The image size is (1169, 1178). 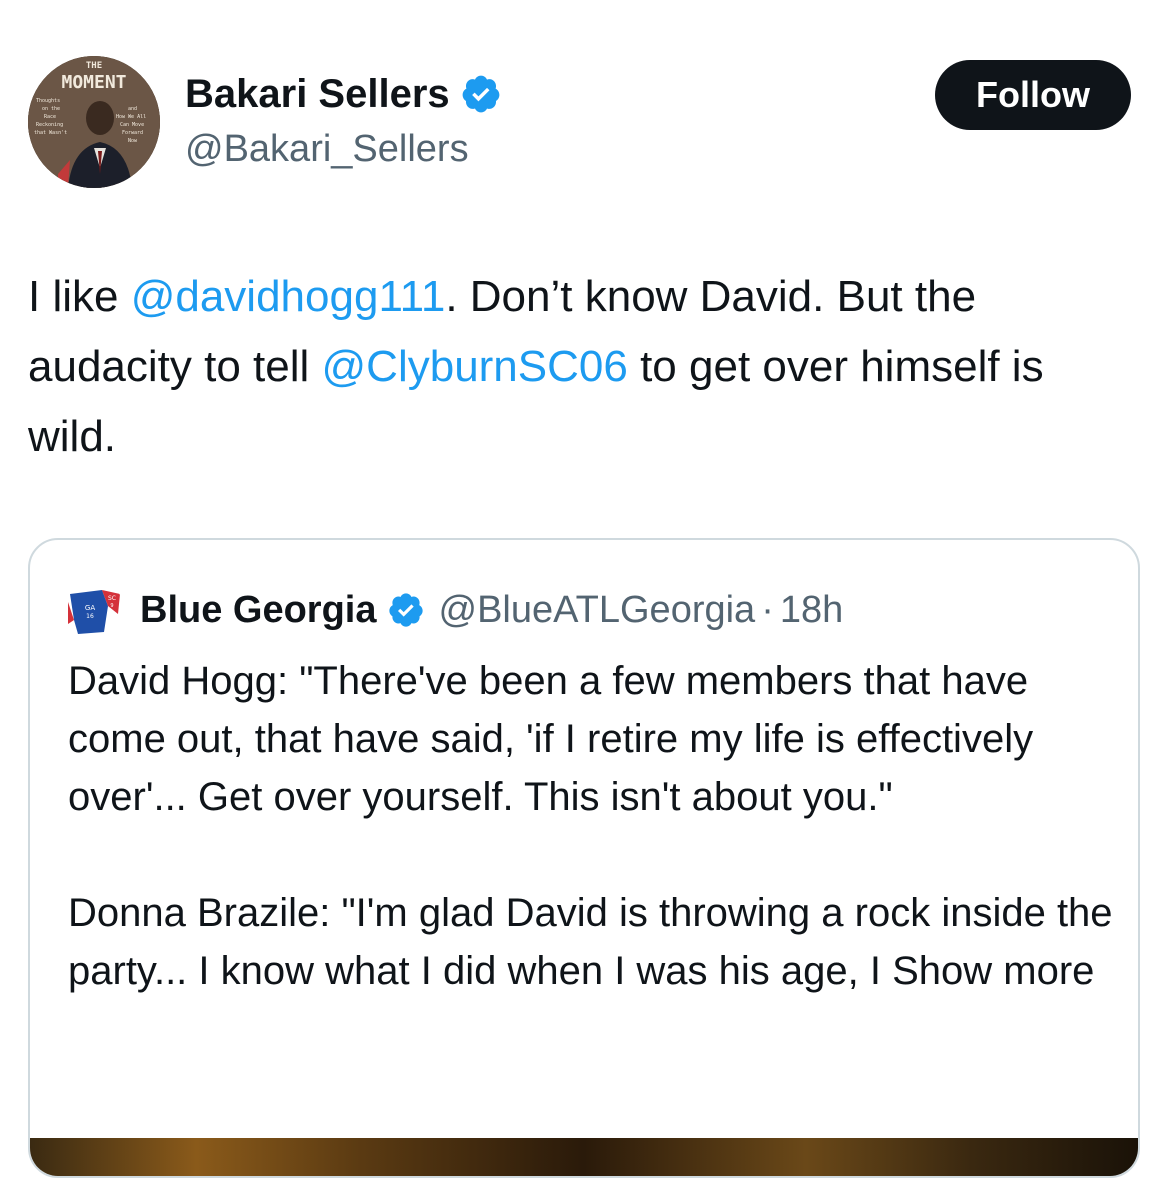 What do you see at coordinates (79, 296) in the screenshot?
I see `tweet-text-segment: I like` at bounding box center [79, 296].